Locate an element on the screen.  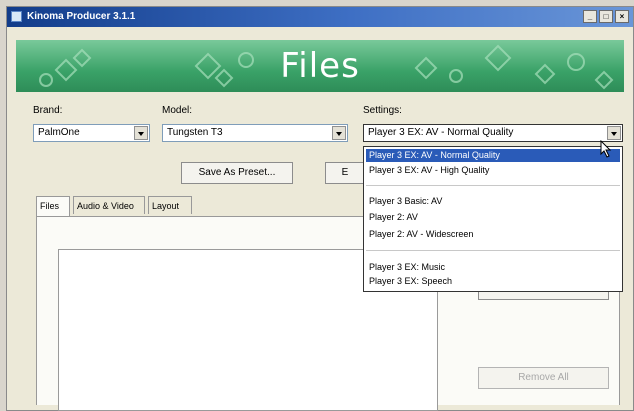
settings-option: Player 3 Basic: AV is located at coordinates (493, 201).